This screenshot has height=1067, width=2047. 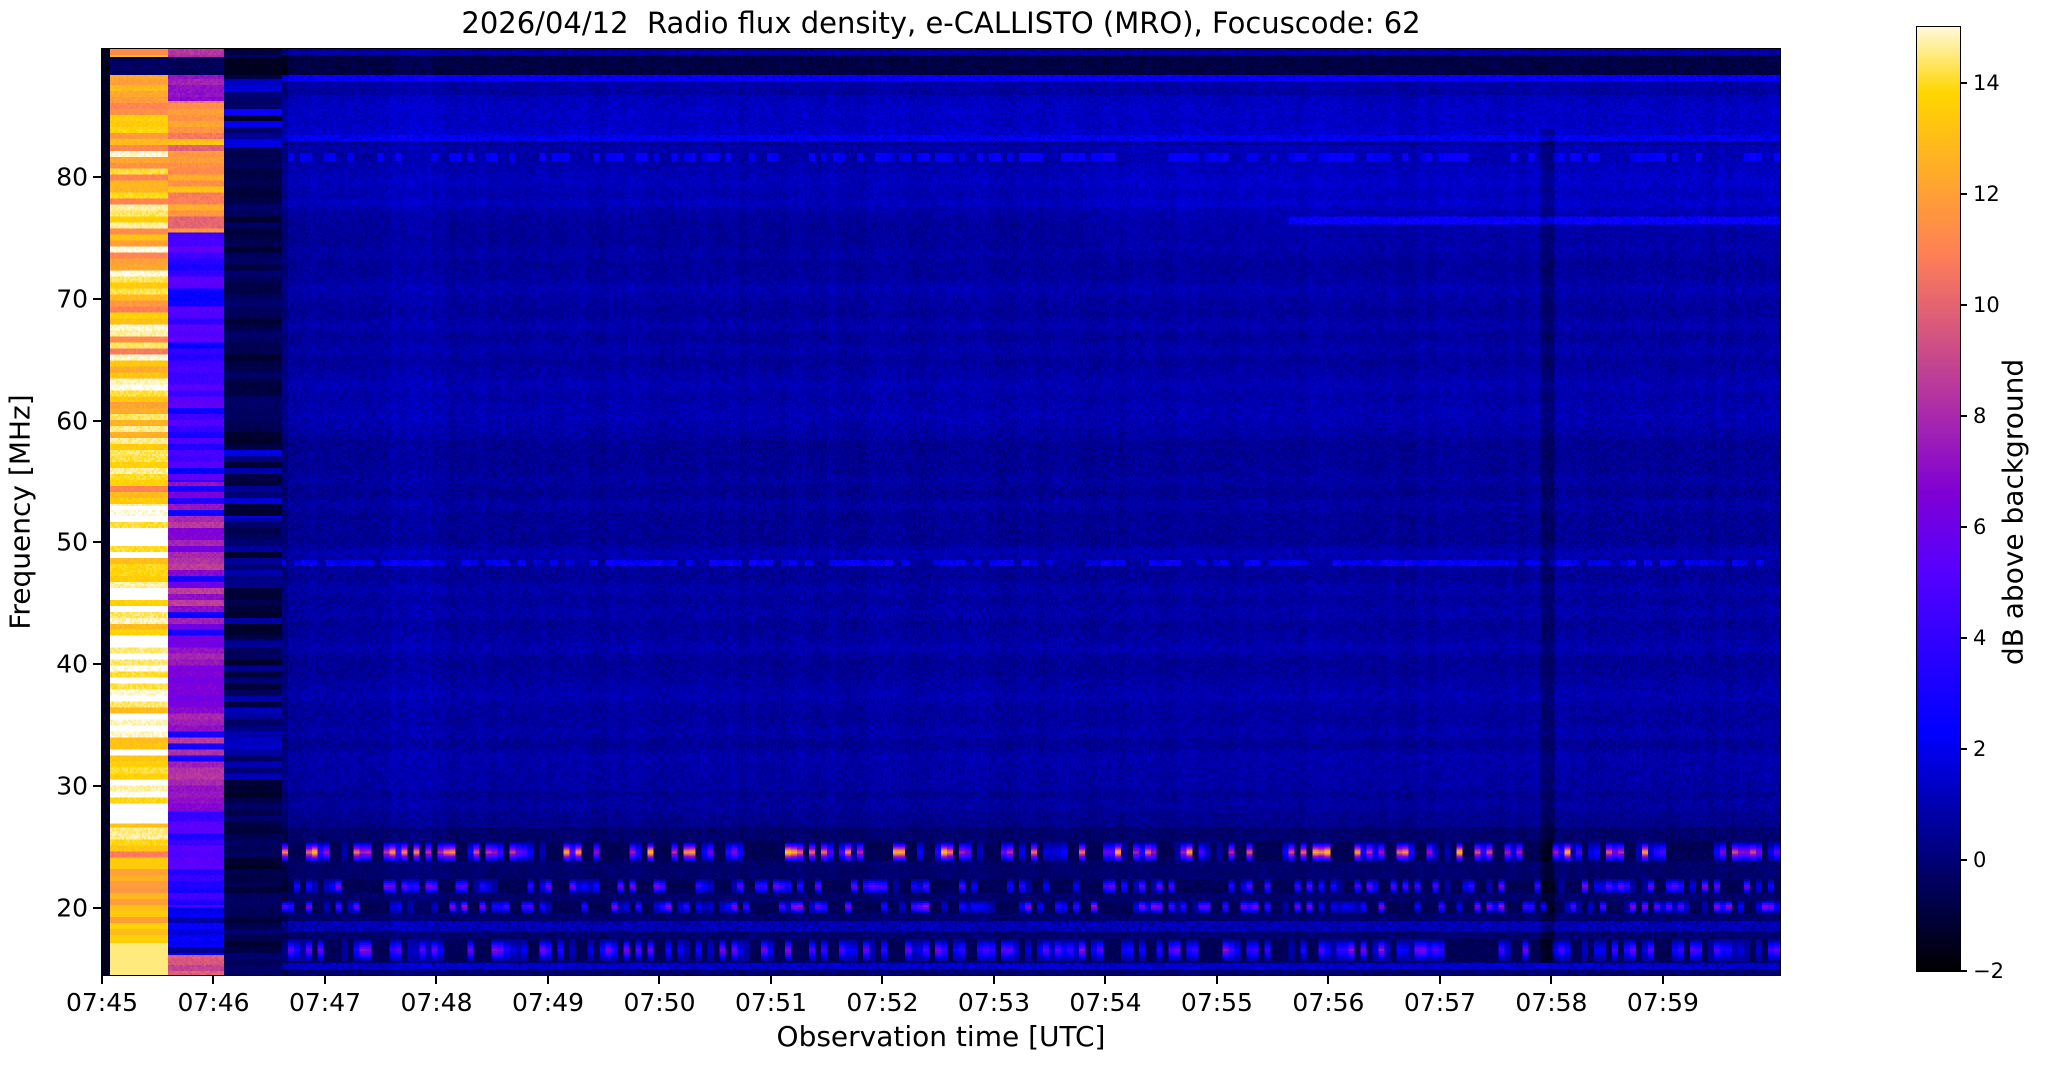 I want to click on y-tick-label: 40, so click(x=72, y=664).